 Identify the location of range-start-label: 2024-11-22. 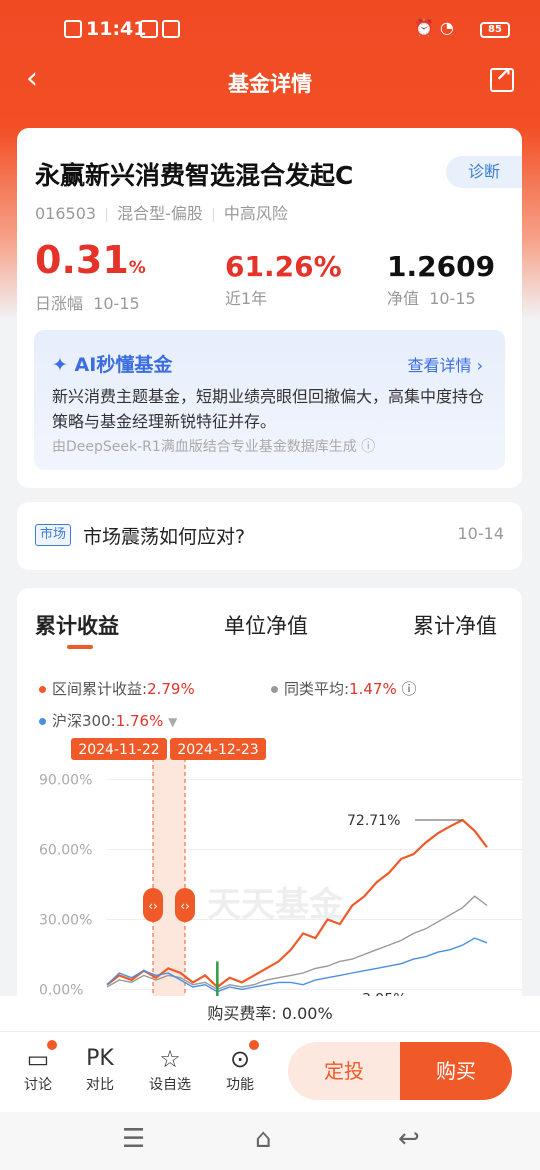
(118, 750).